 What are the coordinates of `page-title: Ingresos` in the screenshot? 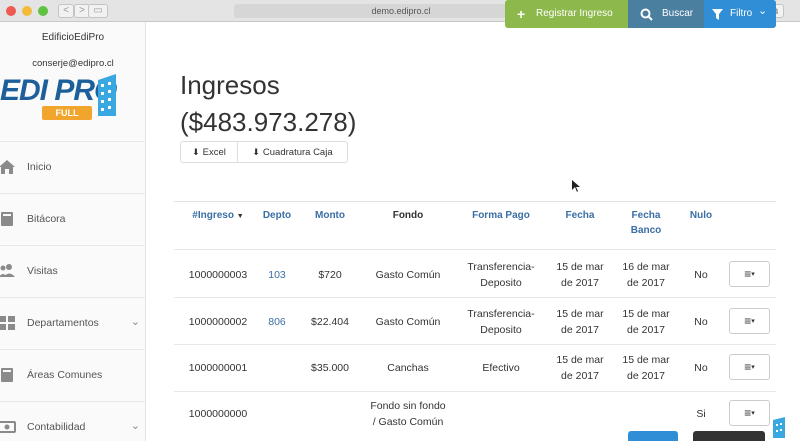 It's located at (230, 85).